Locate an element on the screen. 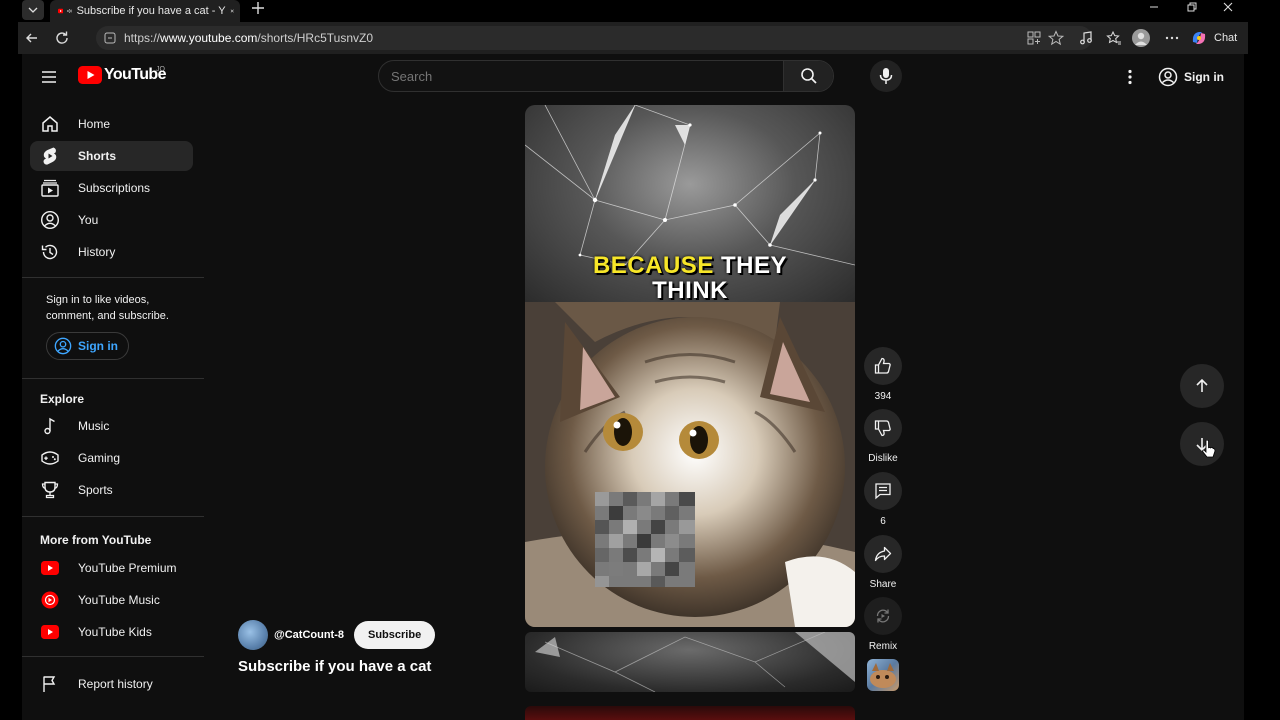  sidebar-item-youtube-kids: YouTube Kids is located at coordinates (111, 632).